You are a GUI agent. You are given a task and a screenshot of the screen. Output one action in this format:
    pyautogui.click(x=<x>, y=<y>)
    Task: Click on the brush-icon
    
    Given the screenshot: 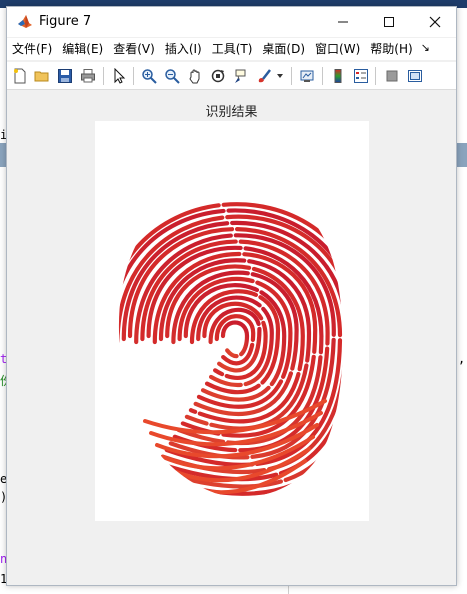 What is the action you would take?
    pyautogui.click(x=264, y=76)
    